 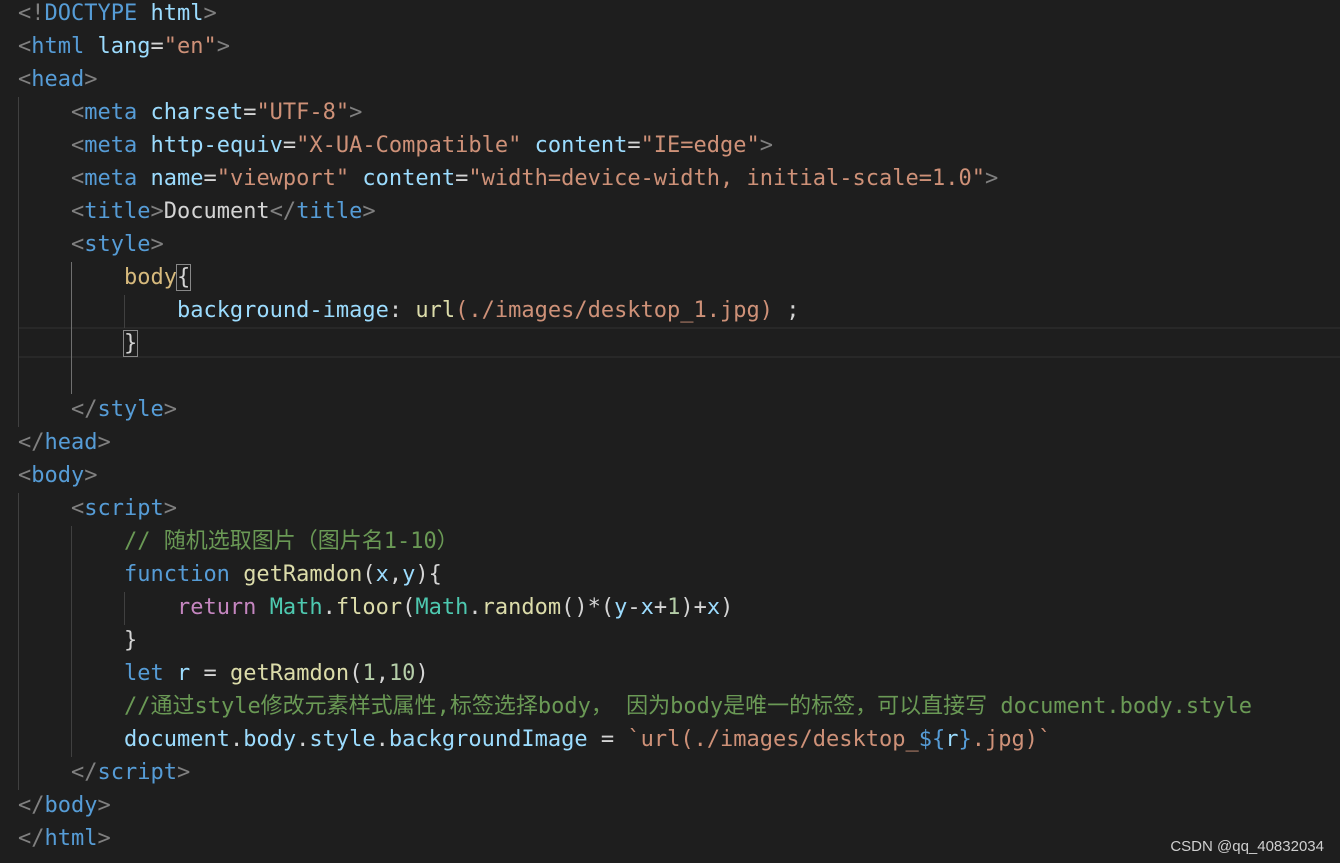 I want to click on code-token: +, so click(x=660, y=607).